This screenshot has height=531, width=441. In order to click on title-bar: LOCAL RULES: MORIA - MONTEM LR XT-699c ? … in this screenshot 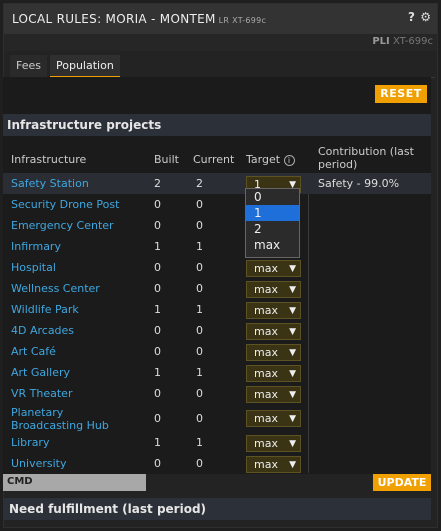, I will do `click(220, 19)`.